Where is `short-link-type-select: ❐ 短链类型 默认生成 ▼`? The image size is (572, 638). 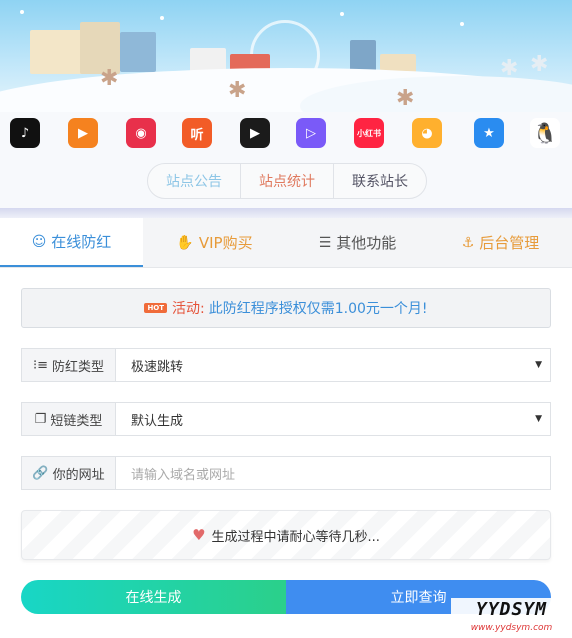 short-link-type-select: ❐ 短链类型 默认生成 ▼ is located at coordinates (286, 419).